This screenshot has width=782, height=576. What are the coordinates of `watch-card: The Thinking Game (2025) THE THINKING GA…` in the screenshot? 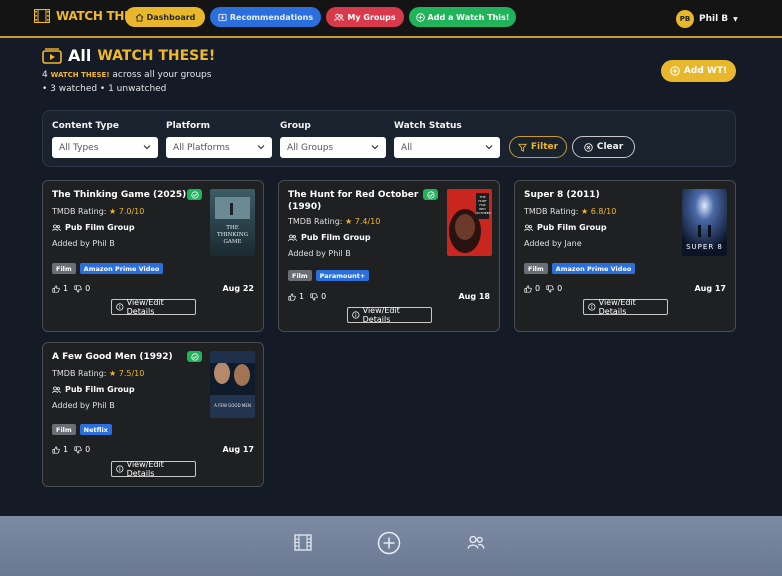 It's located at (153, 256).